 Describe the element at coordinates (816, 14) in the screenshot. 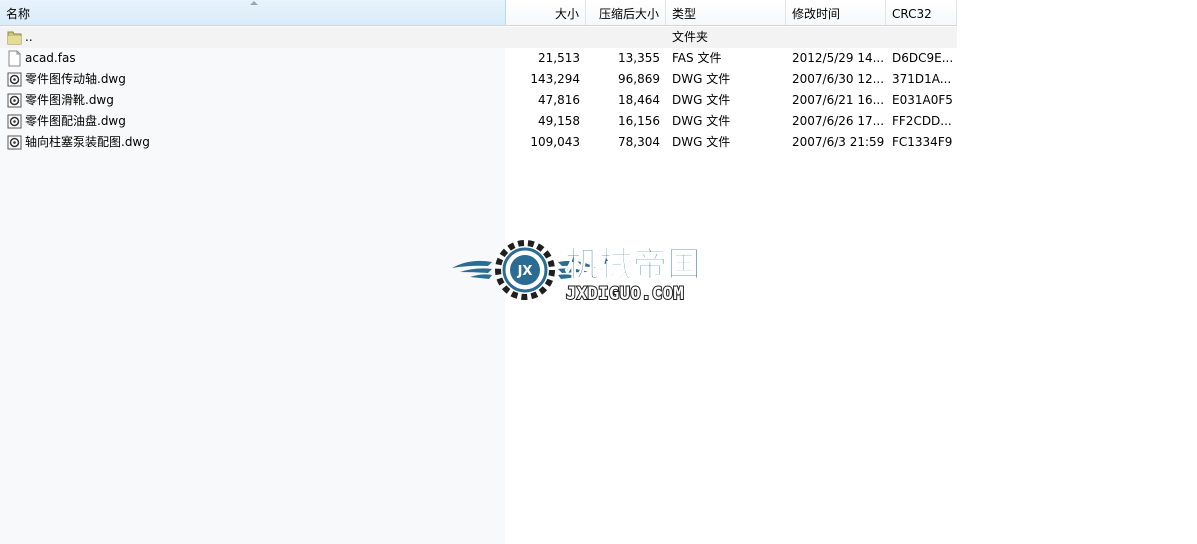

I see `column-header-modified-label: 修改时间` at that location.